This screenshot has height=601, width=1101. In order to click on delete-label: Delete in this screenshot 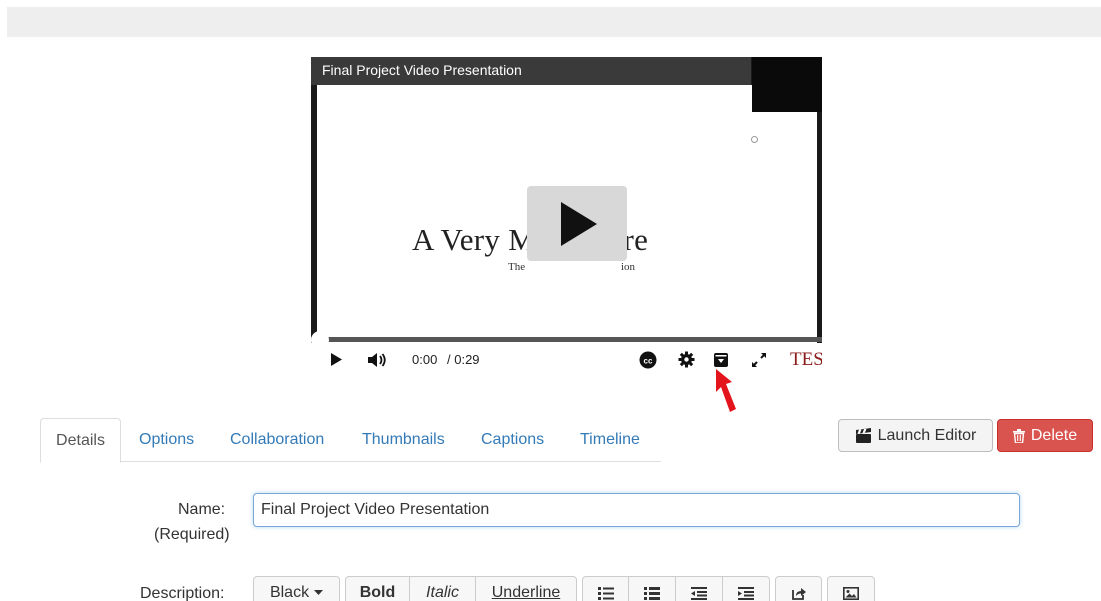, I will do `click(1054, 435)`.